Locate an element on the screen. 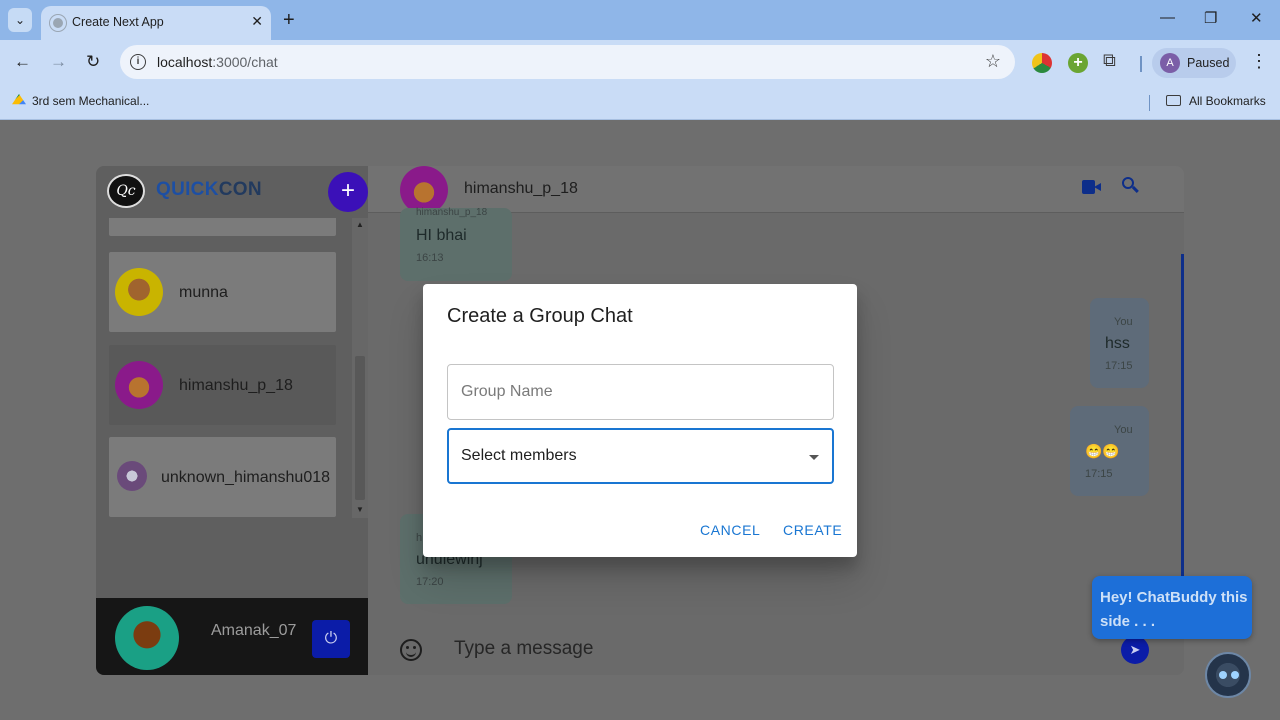  logout-button: ⏻ is located at coordinates (331, 639).